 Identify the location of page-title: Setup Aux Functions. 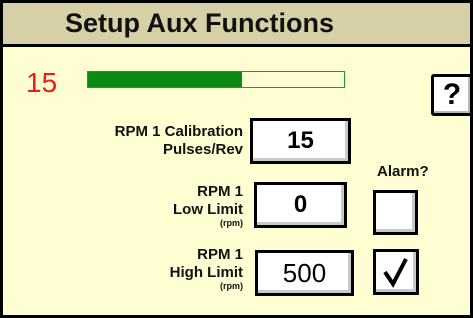
(199, 23).